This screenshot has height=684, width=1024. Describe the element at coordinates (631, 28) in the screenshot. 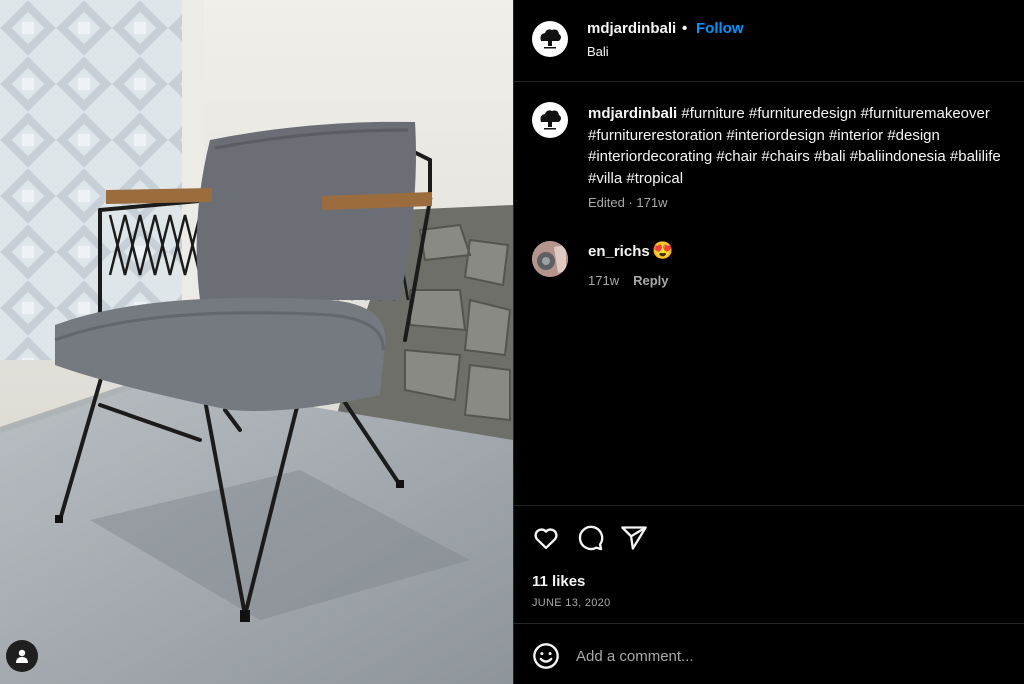

I see `post-author-username: mdjardinbali` at that location.